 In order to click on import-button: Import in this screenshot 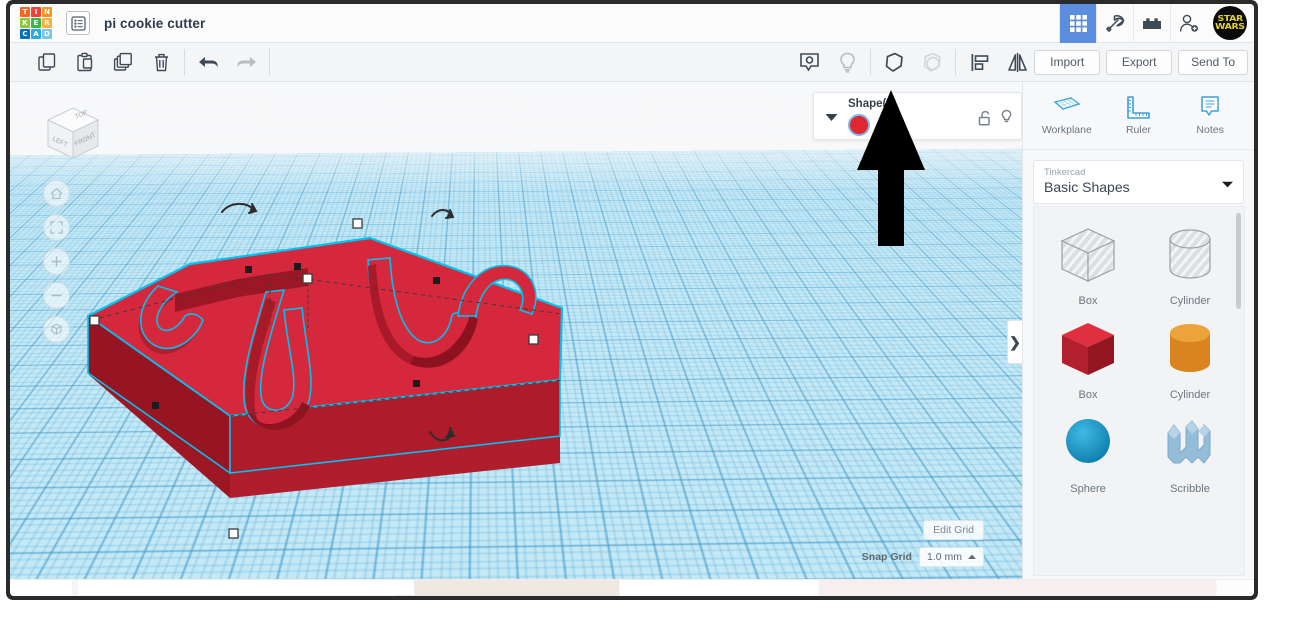, I will do `click(1067, 62)`.